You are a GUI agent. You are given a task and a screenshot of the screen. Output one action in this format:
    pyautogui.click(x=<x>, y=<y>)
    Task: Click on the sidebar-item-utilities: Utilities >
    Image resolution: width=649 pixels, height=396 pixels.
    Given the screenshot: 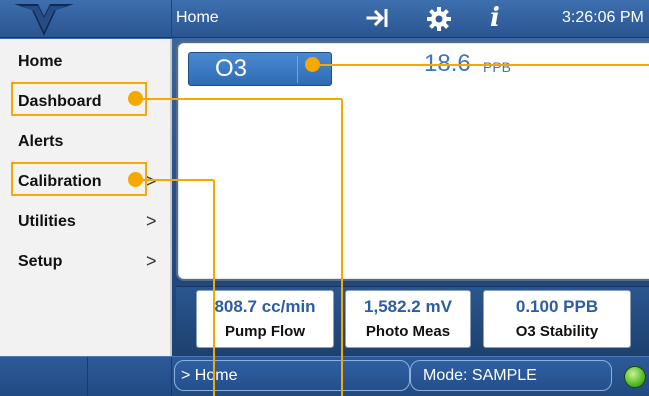 What is the action you would take?
    pyautogui.click(x=85, y=221)
    